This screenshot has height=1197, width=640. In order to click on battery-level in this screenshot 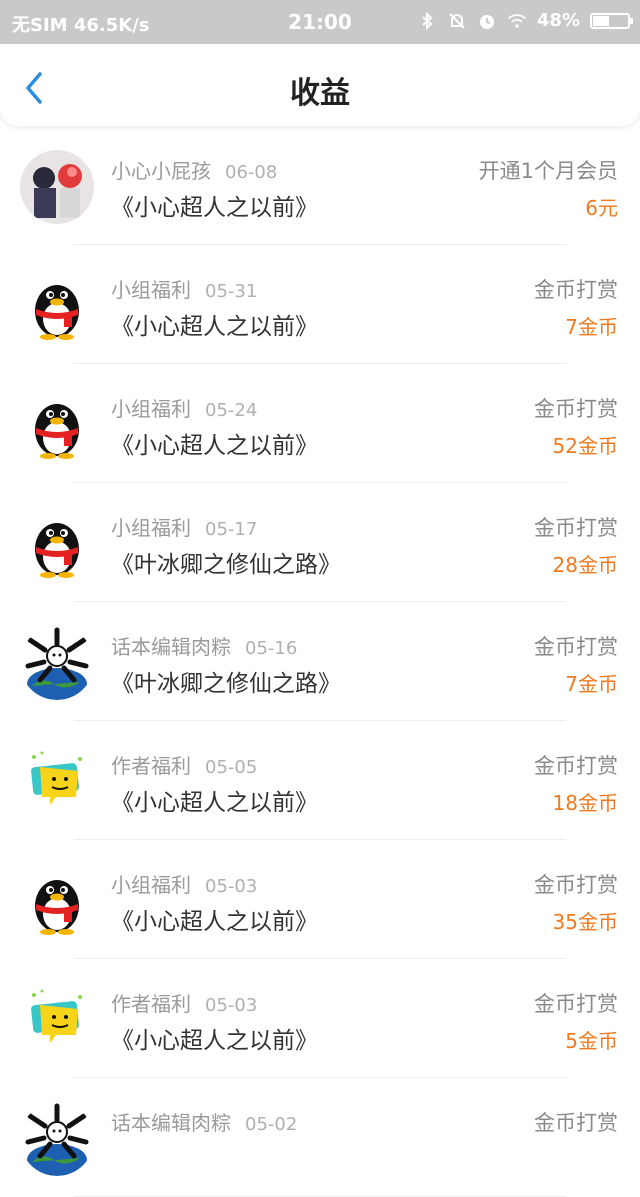, I will do `click(601, 20)`.